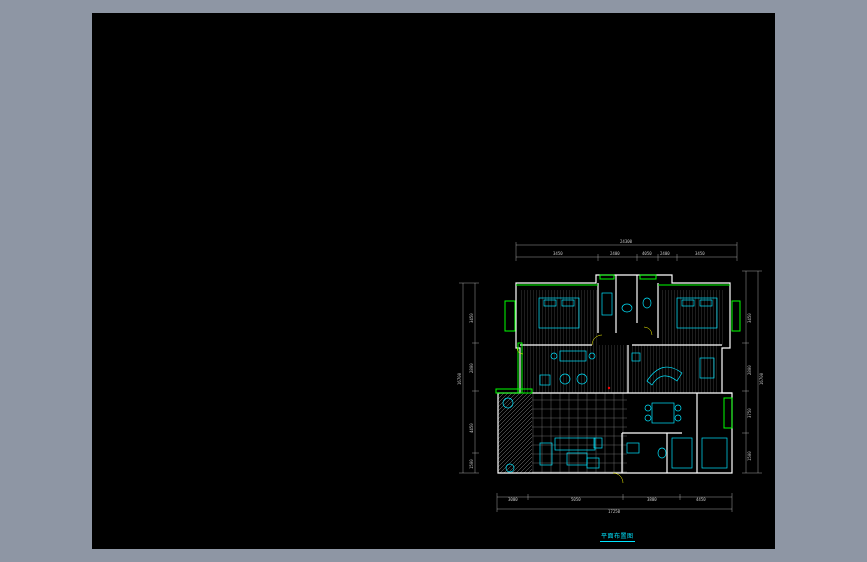 The height and width of the screenshot is (562, 867). I want to click on floor-finishes, so click(611, 381).